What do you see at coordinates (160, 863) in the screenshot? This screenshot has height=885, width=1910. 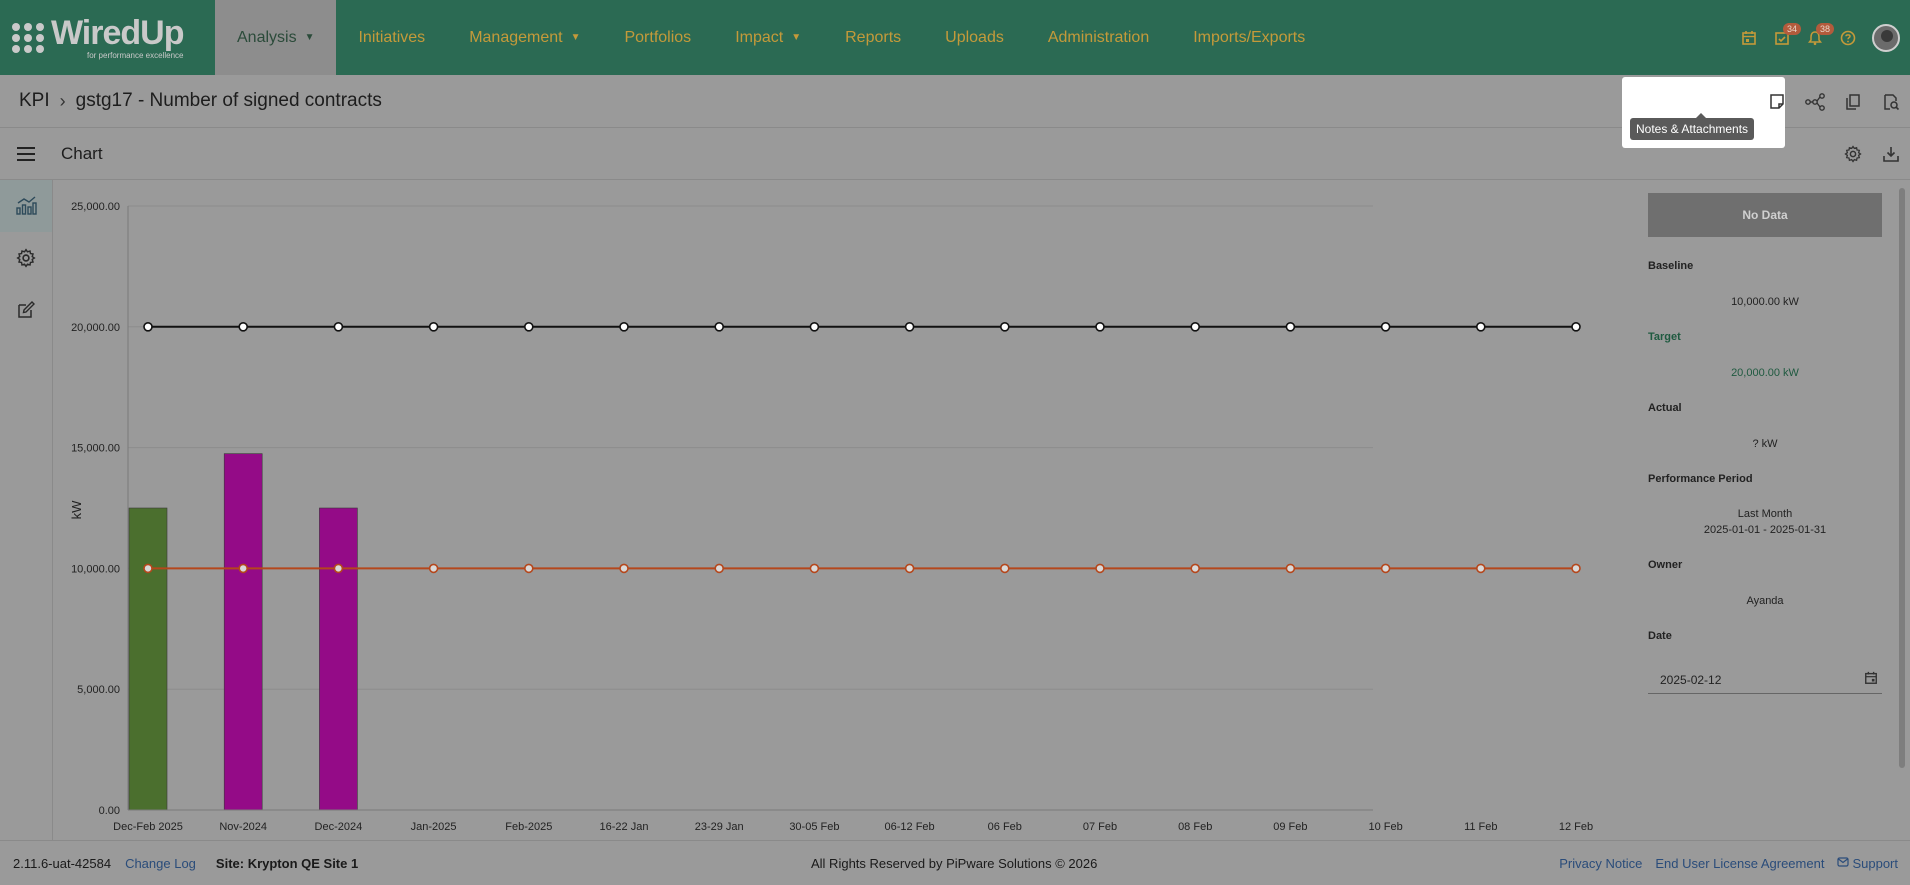 I see `changelog-link: Change Log` at bounding box center [160, 863].